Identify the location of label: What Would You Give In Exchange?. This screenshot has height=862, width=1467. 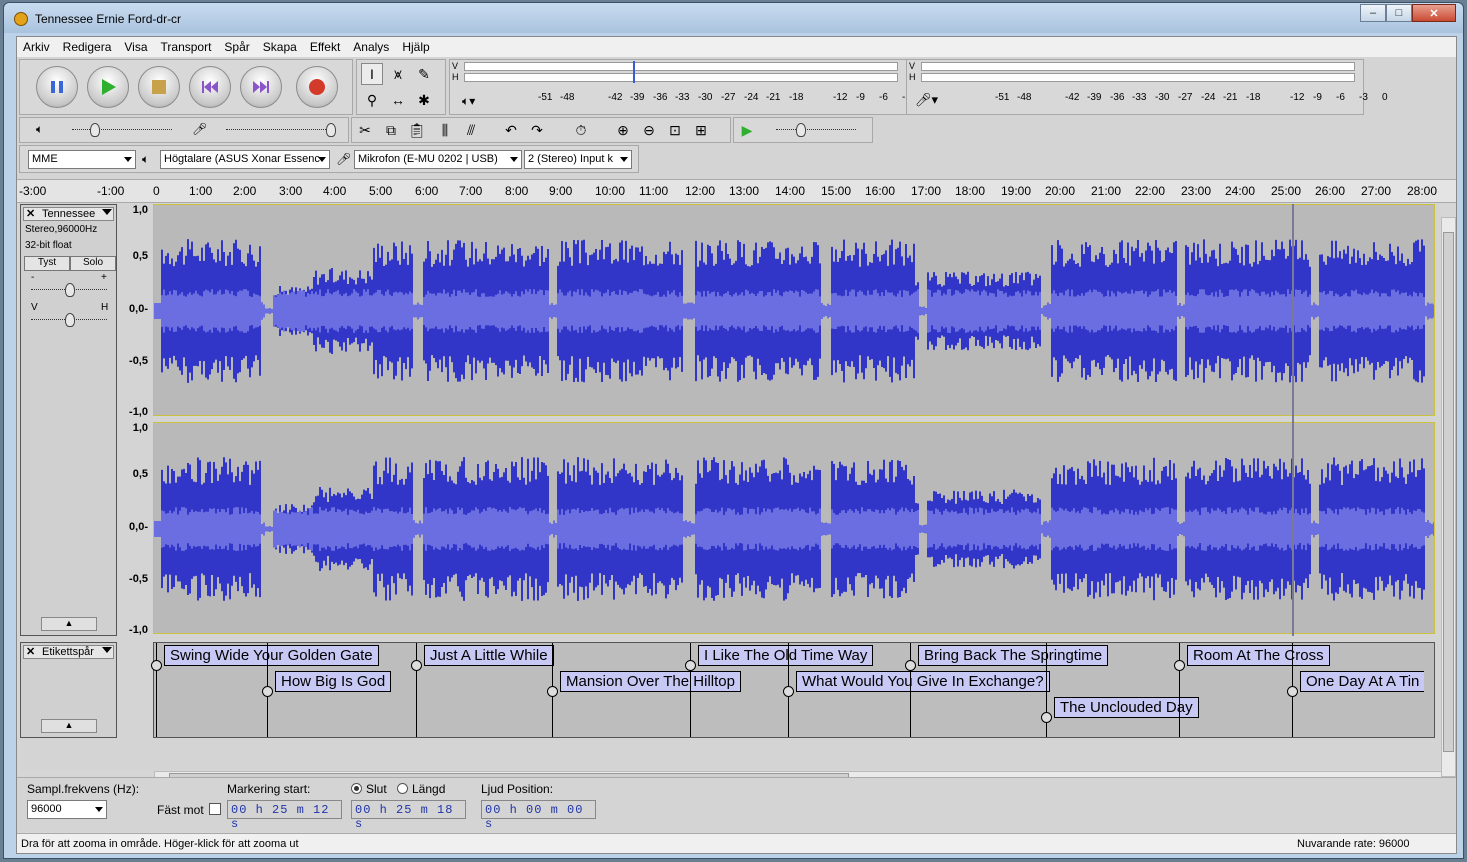
(923, 681).